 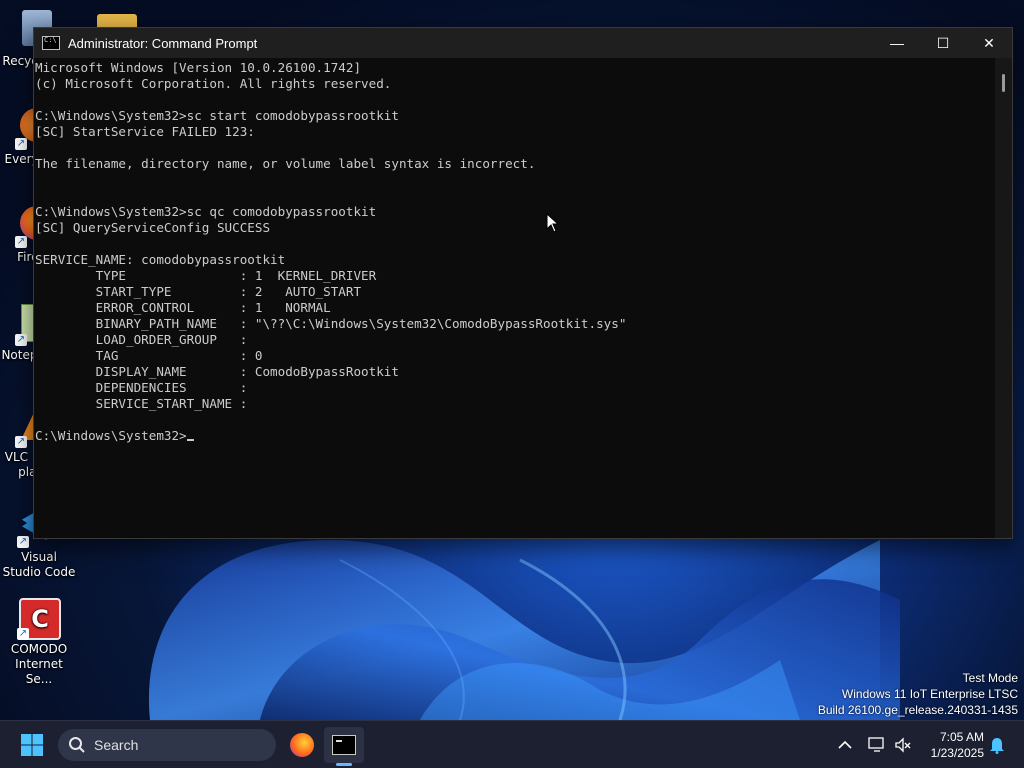 I want to click on console-line: ERROR_CONTROL : 1 NORMAL, so click(x=183, y=307).